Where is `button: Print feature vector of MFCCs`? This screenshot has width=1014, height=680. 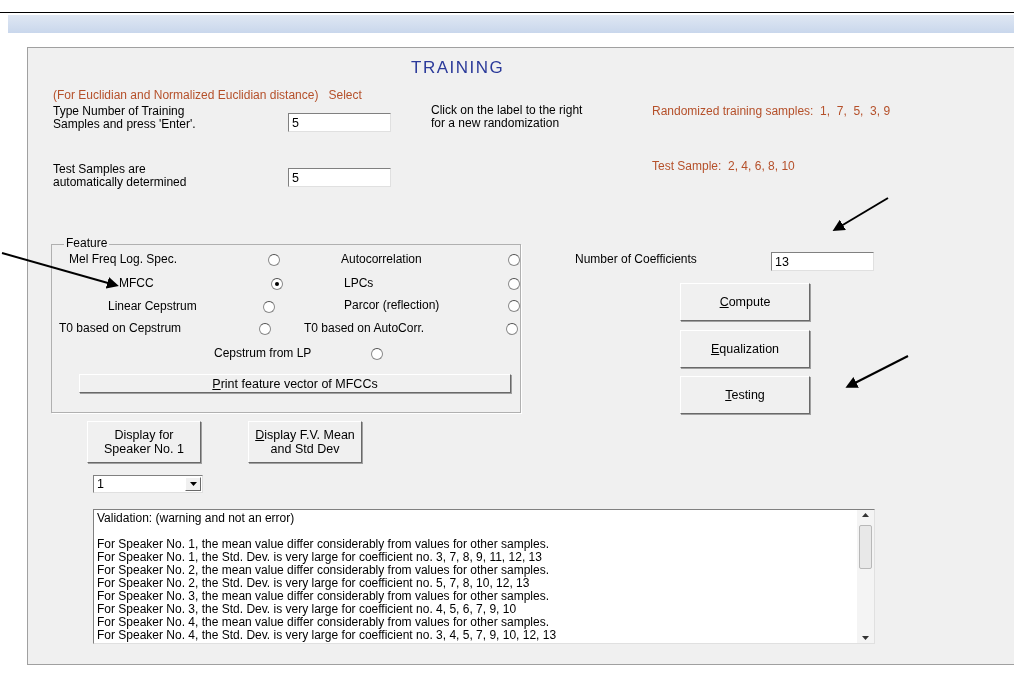 button: Print feature vector of MFCCs is located at coordinates (295, 383).